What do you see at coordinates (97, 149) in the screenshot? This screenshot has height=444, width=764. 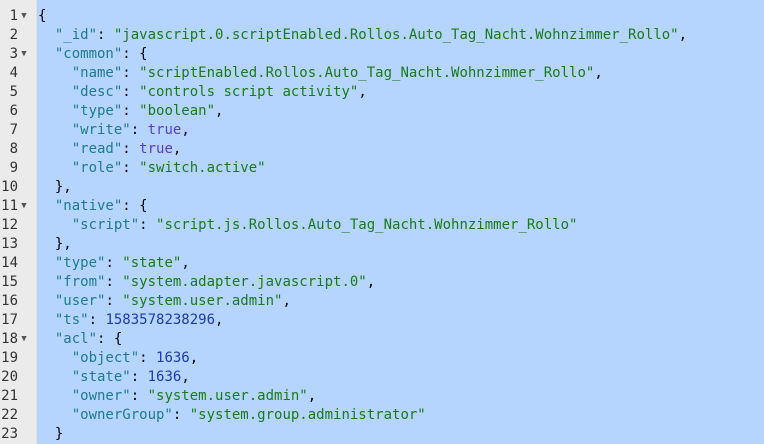 I see `code-token-key: "read"` at bounding box center [97, 149].